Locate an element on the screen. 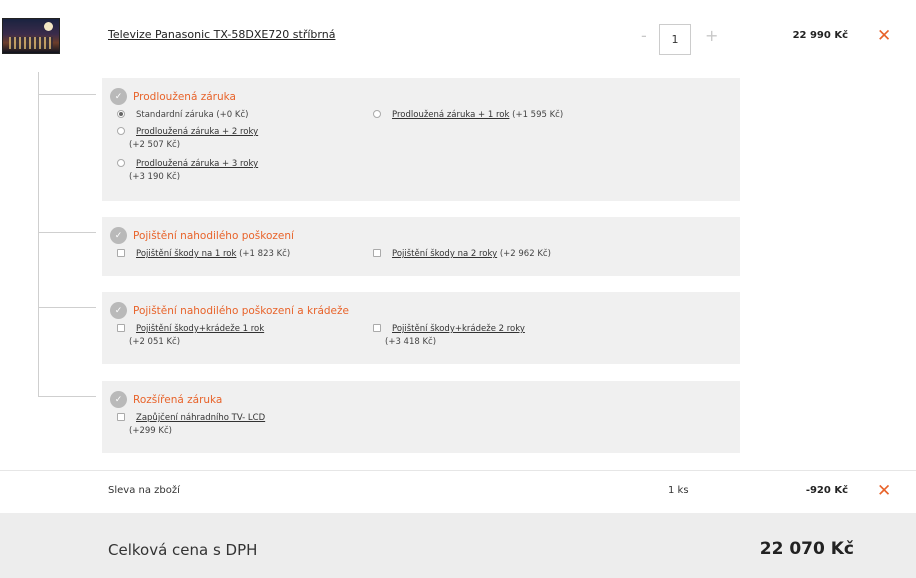  option-label-link: Prodloužená záruka + 1 rok is located at coordinates (450, 115).